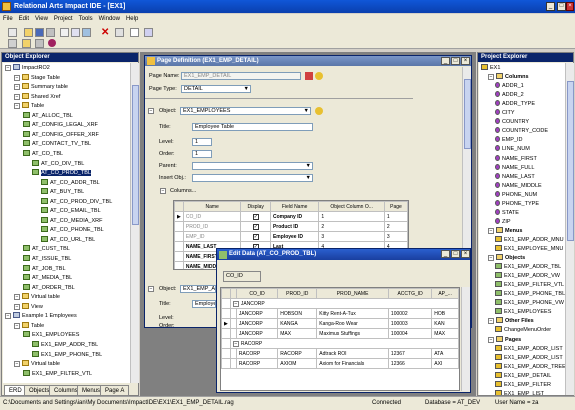 The height and width of the screenshot is (410, 575). I want to click on tree-item: AT_CUST_TBL, so click(46, 249).